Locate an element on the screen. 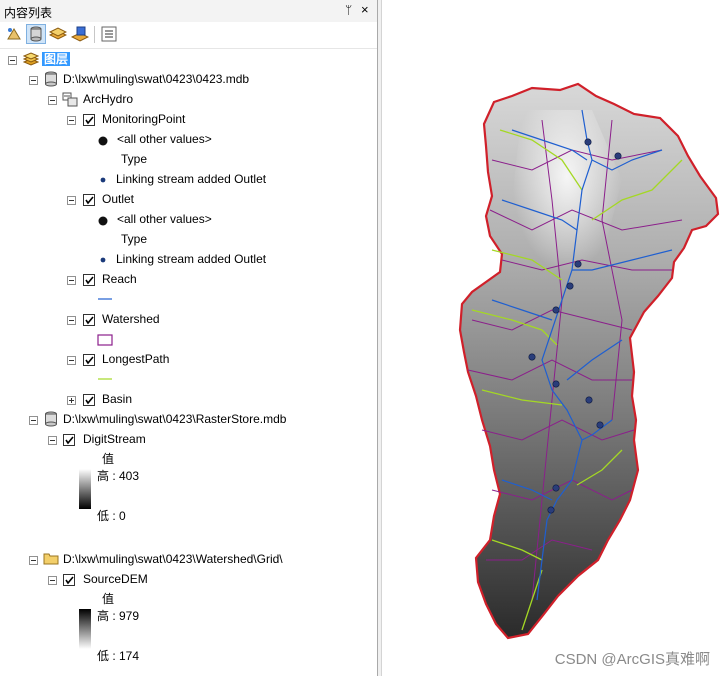  sourcedem-layer: SourceDEM is located at coordinates (115, 579).